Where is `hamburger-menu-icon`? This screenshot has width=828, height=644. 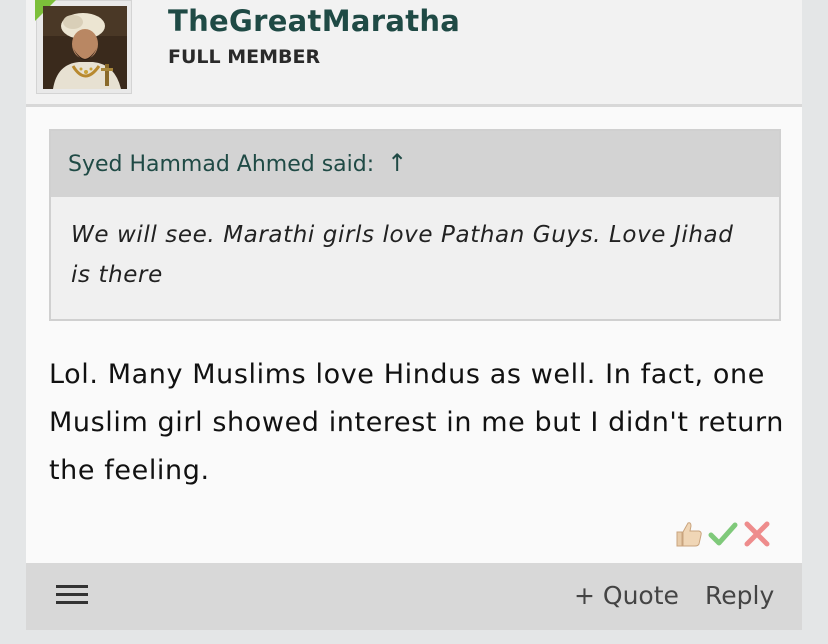 hamburger-menu-icon is located at coordinates (73, 597).